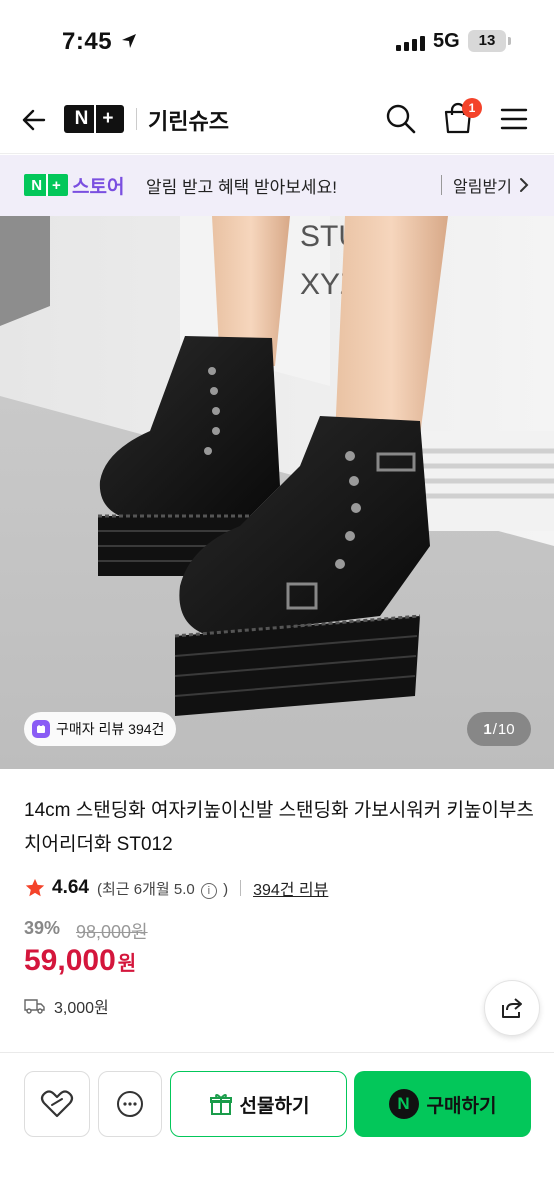 This screenshot has width=554, height=1200. I want to click on rating-divider, so click(241, 888).